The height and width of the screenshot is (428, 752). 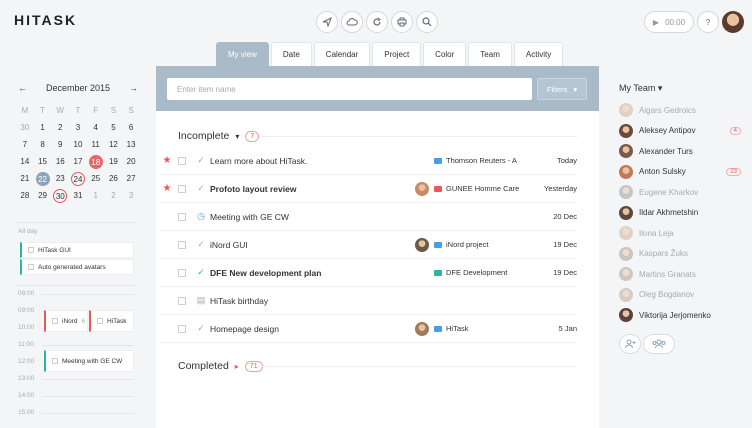 I want to click on filters-button: Filters ▾, so click(x=562, y=89).